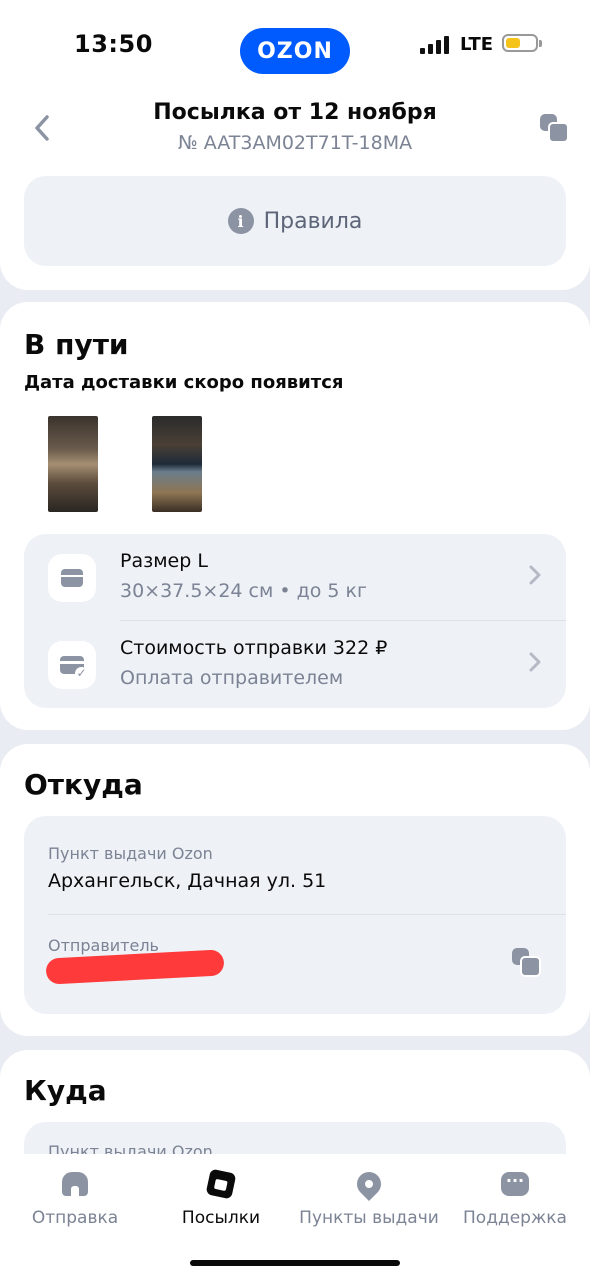  What do you see at coordinates (515, 1184) in the screenshot?
I see `chat-icon: ···` at bounding box center [515, 1184].